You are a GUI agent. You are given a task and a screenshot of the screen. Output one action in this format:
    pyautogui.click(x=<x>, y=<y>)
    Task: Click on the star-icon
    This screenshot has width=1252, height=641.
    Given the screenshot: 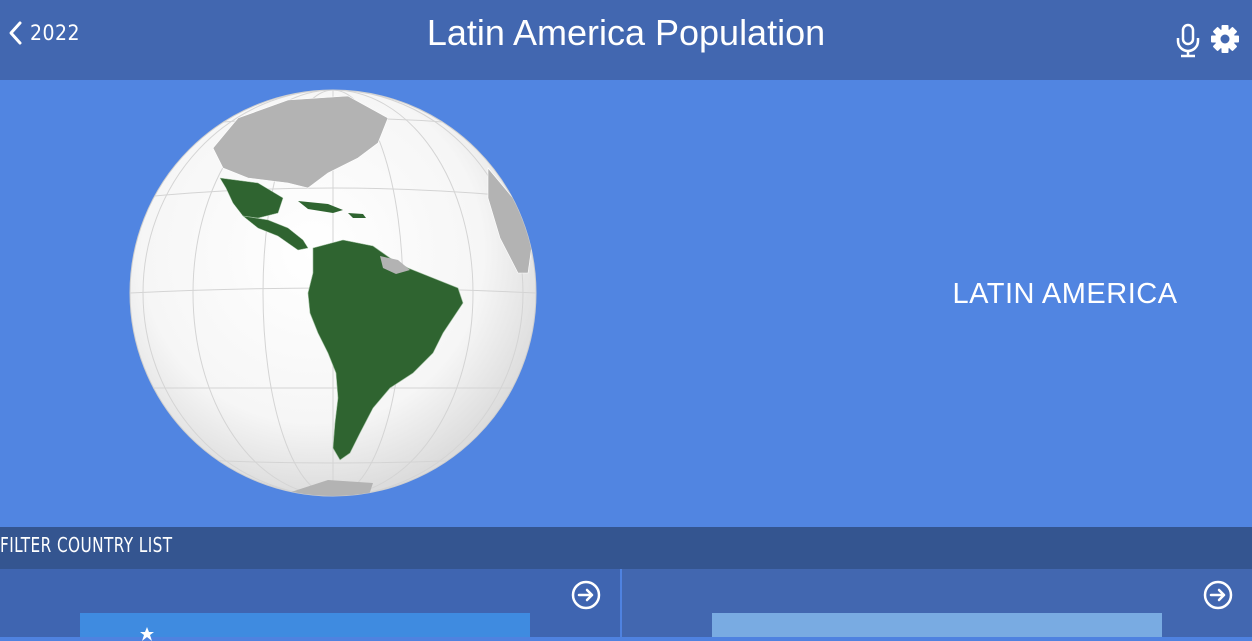 What is the action you would take?
    pyautogui.click(x=147, y=634)
    